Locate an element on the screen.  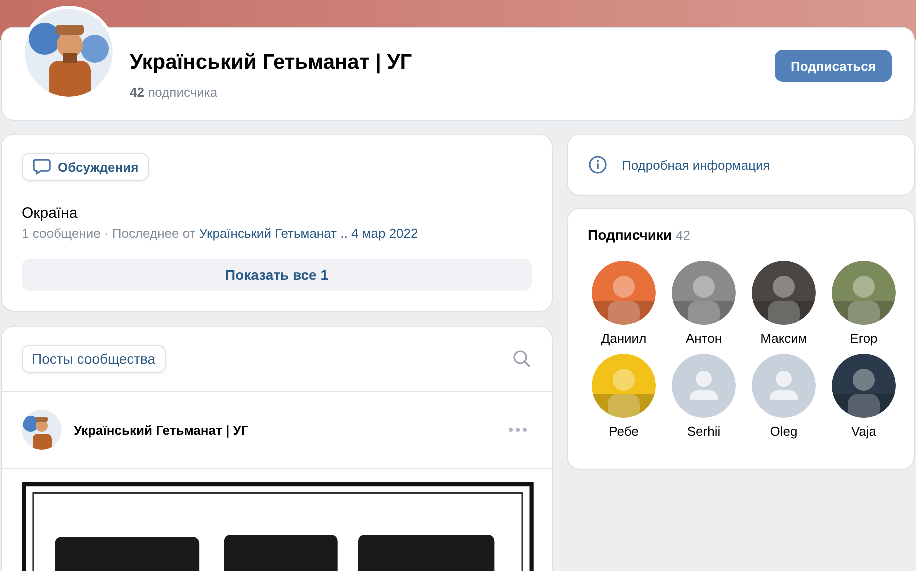
post-author: Український Гетьманат | УГ is located at coordinates (285, 430).